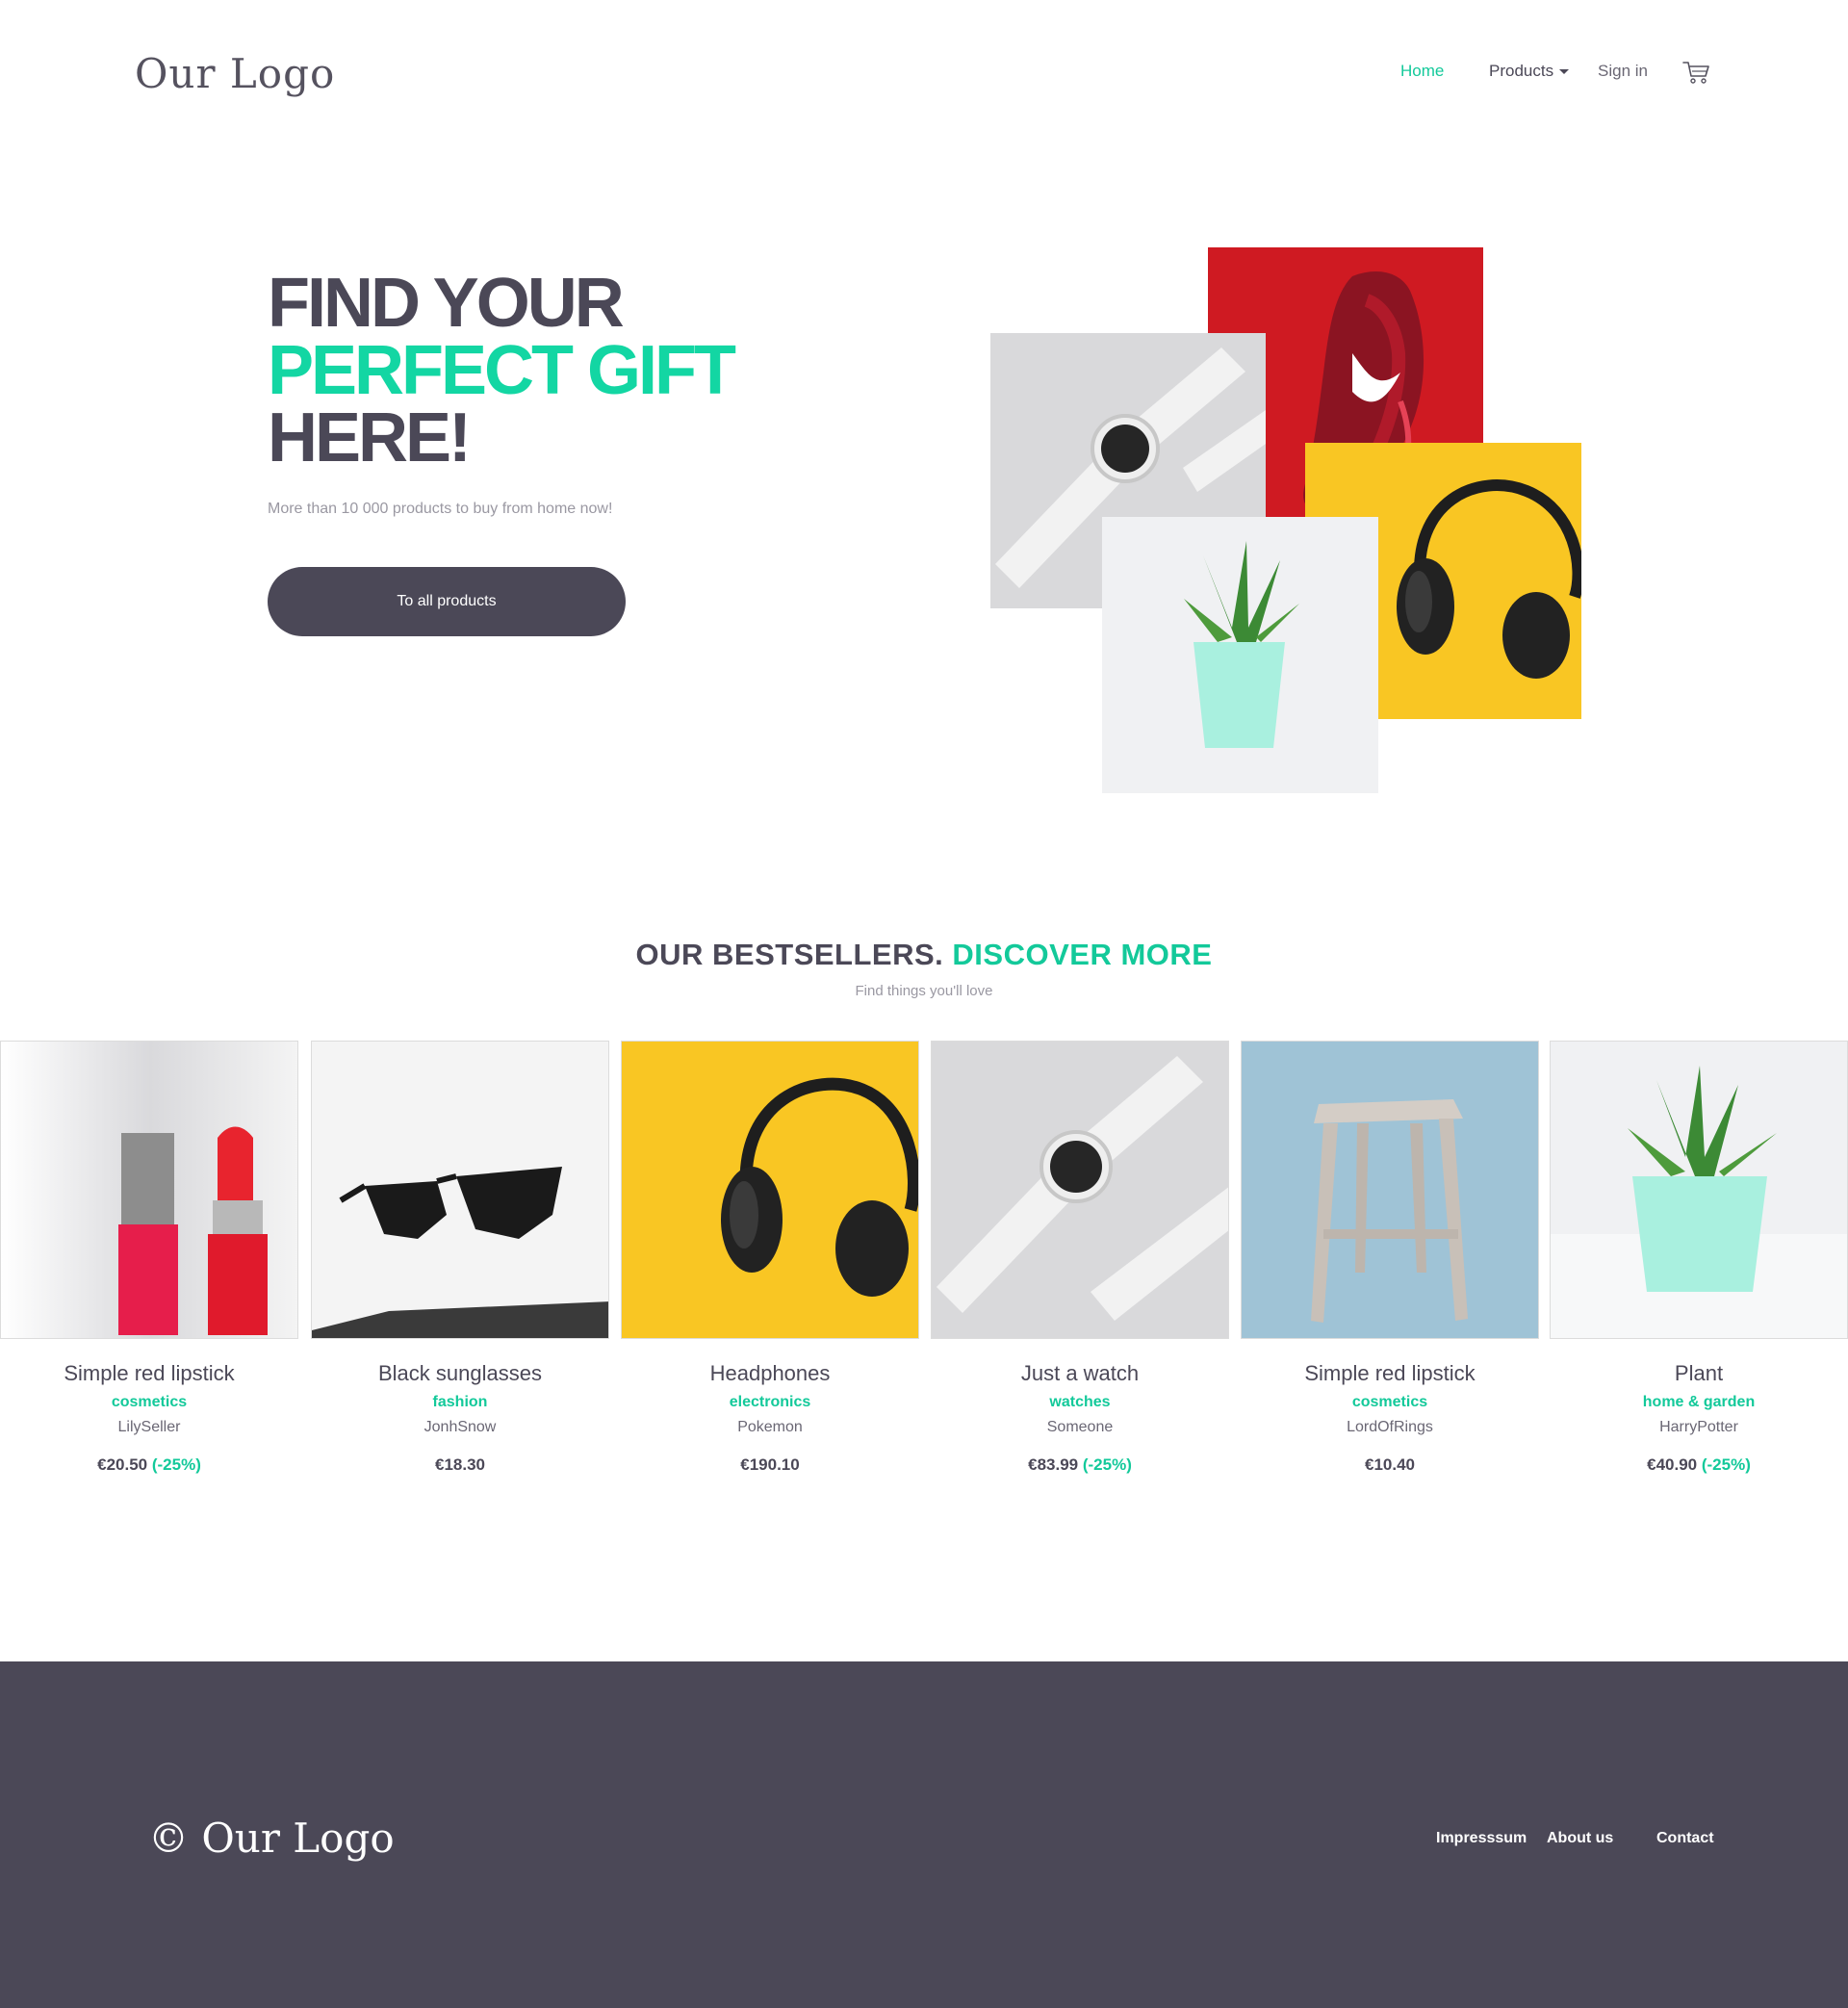 The image size is (1848, 2008). What do you see at coordinates (460, 1427) in the screenshot?
I see `product-seller: JonhSnow` at bounding box center [460, 1427].